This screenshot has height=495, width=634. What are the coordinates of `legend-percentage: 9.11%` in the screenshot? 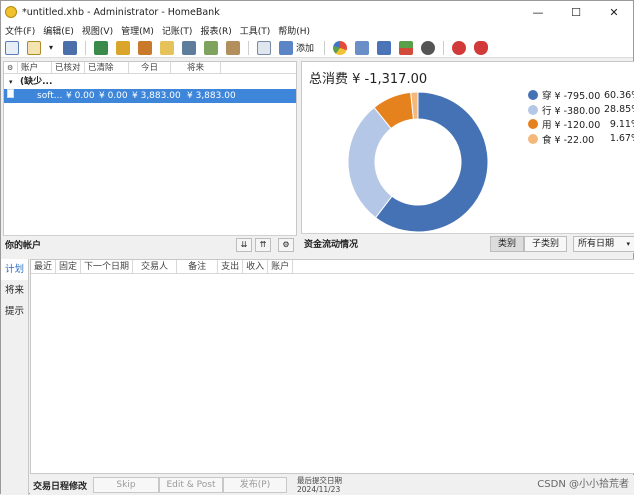 It's located at (621, 124).